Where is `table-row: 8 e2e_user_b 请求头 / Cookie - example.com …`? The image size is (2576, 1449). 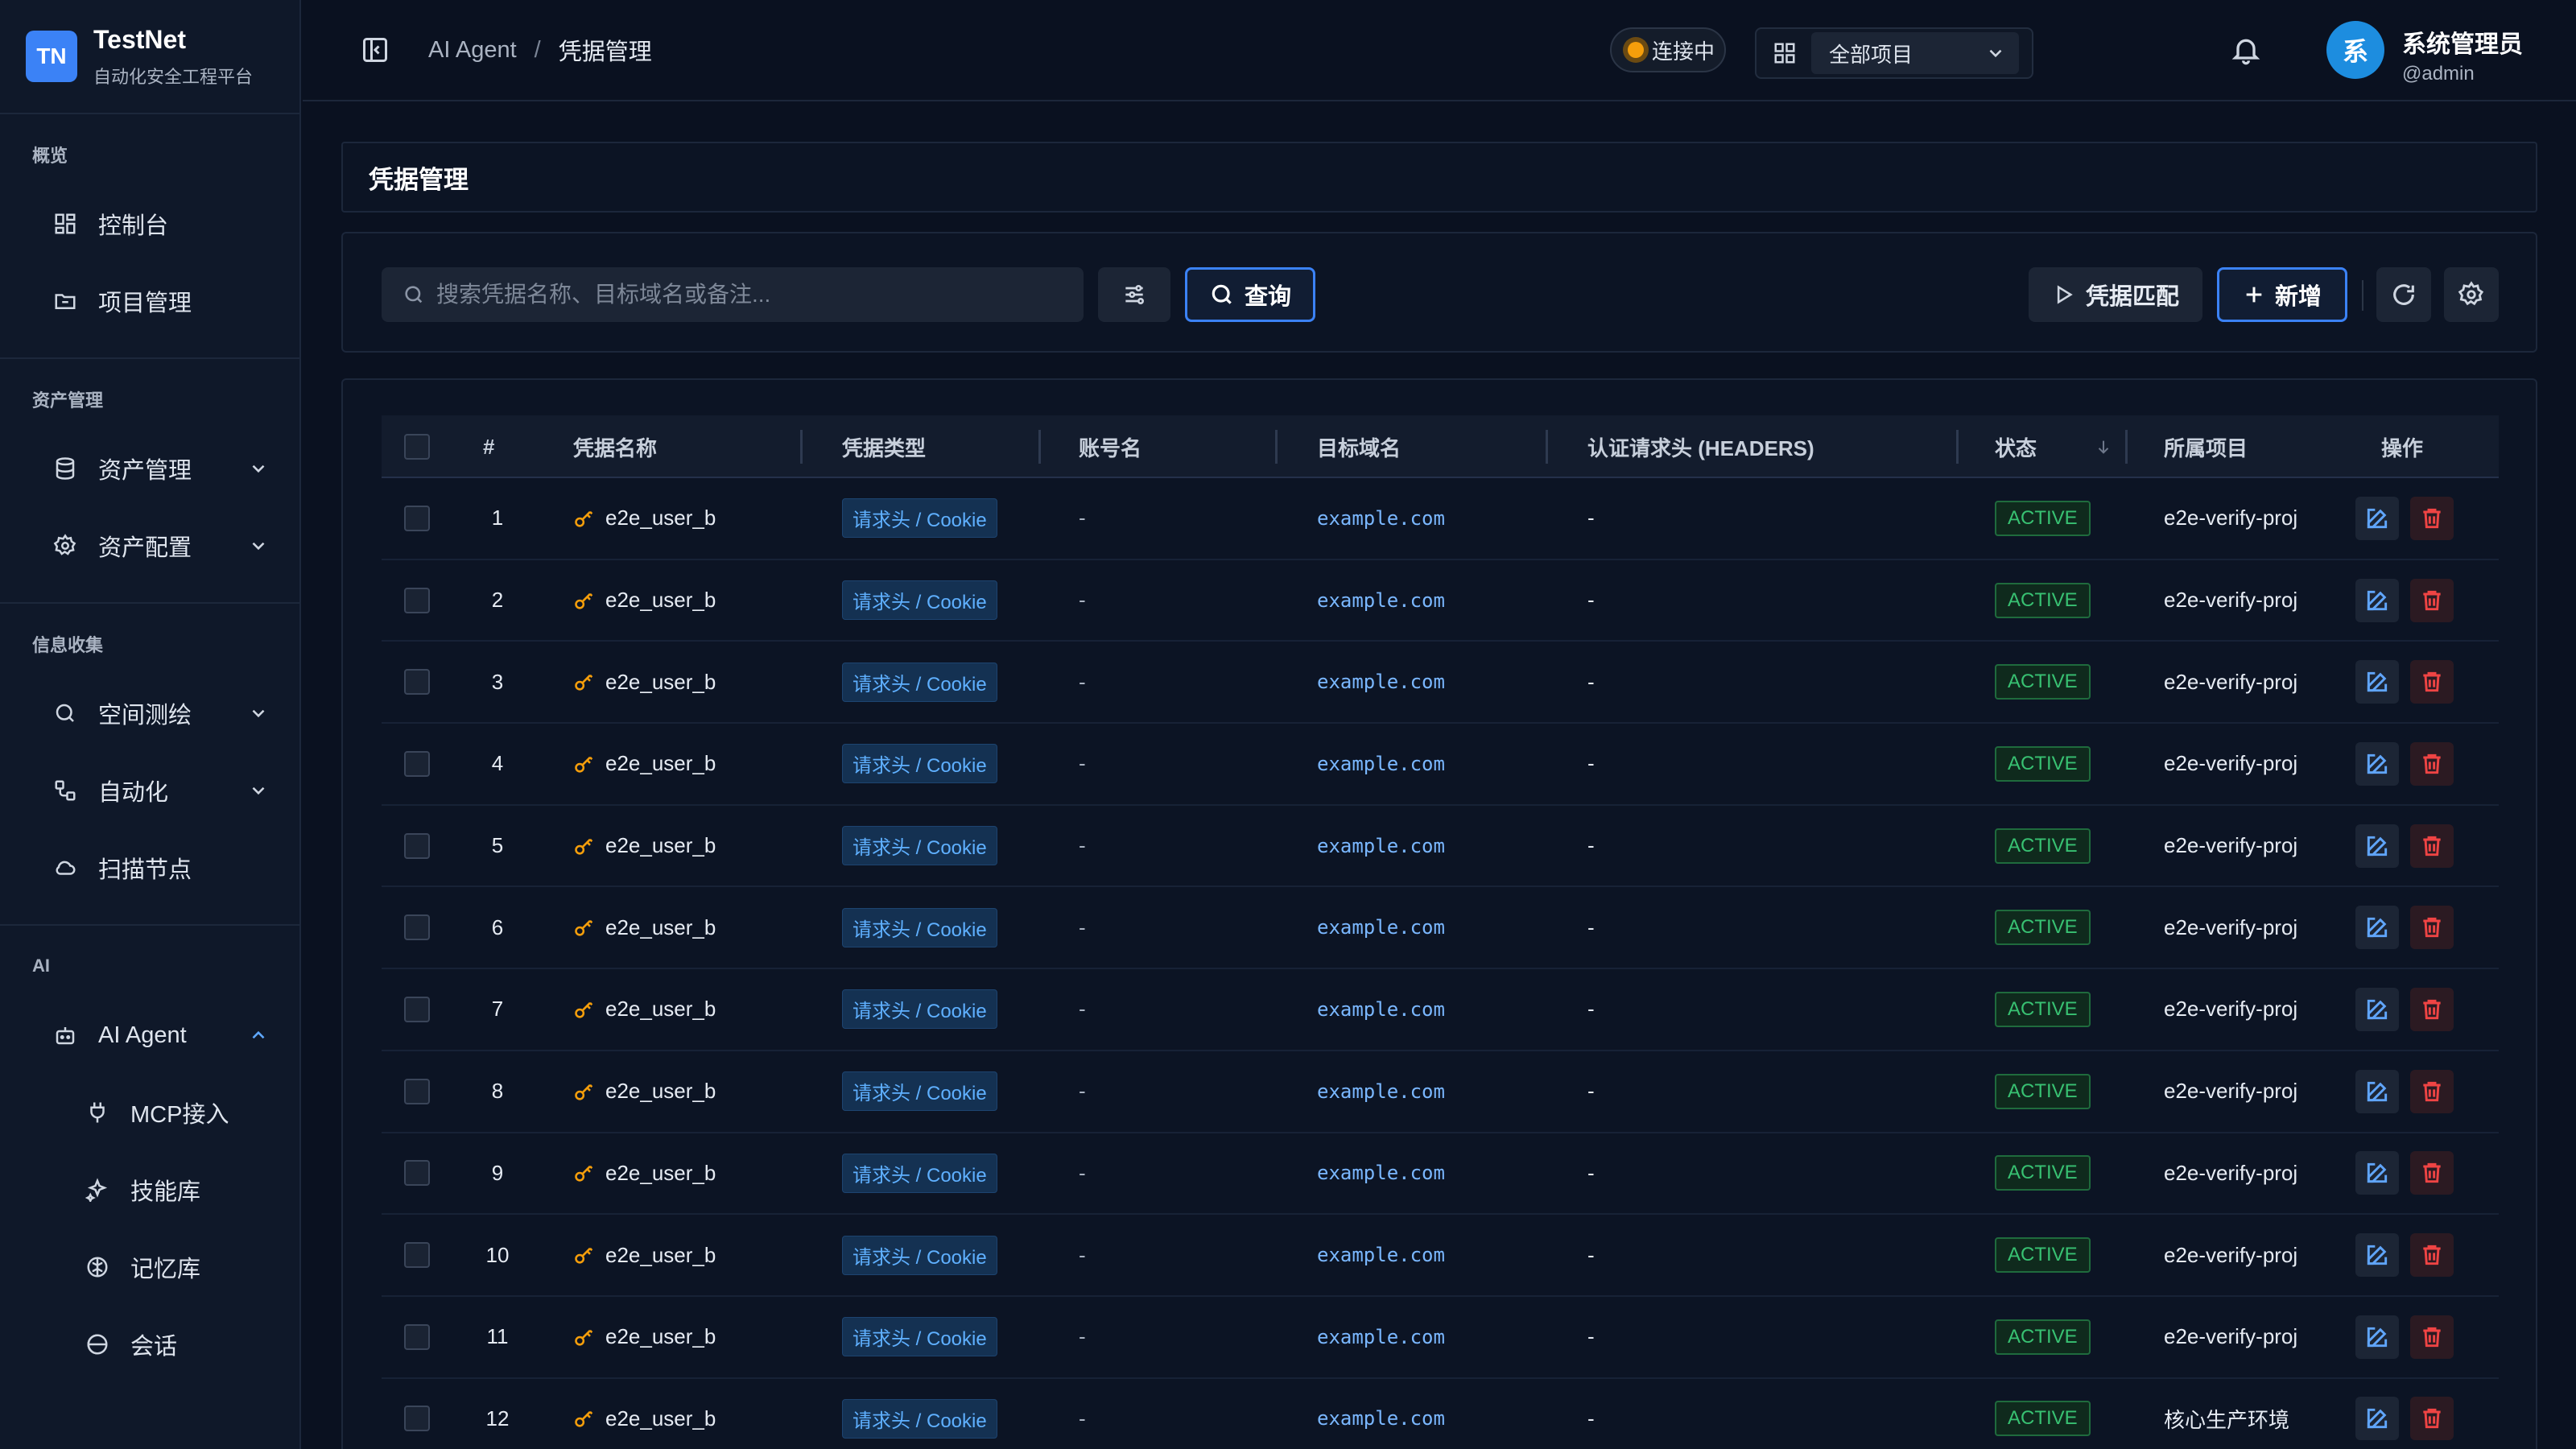 table-row: 8 e2e_user_b 请求头 / Cookie - example.com … is located at coordinates (1440, 1092).